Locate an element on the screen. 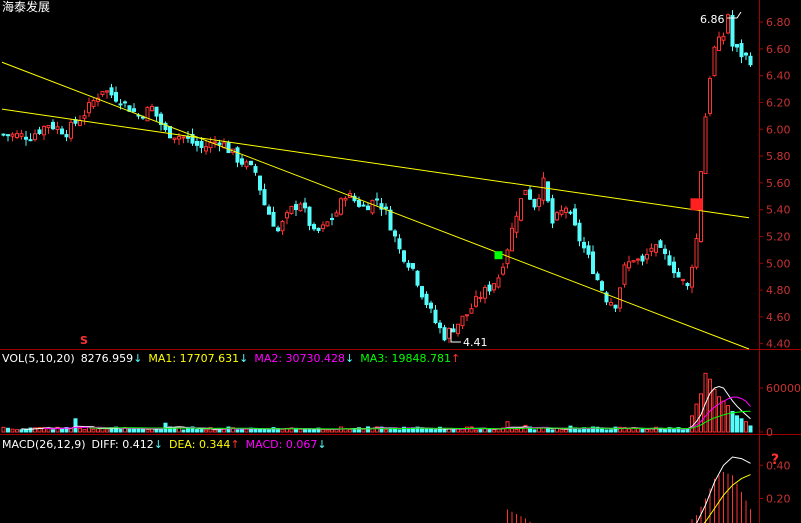 The image size is (801, 523). price-tick-label: 4.80 is located at coordinates (778, 290).